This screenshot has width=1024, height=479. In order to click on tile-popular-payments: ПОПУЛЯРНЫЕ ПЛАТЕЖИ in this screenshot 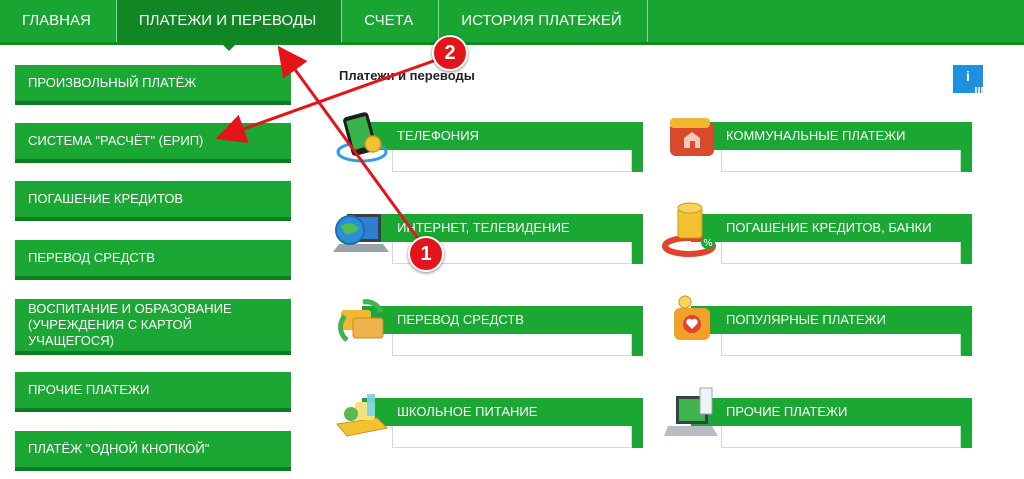, I will do `click(817, 328)`.